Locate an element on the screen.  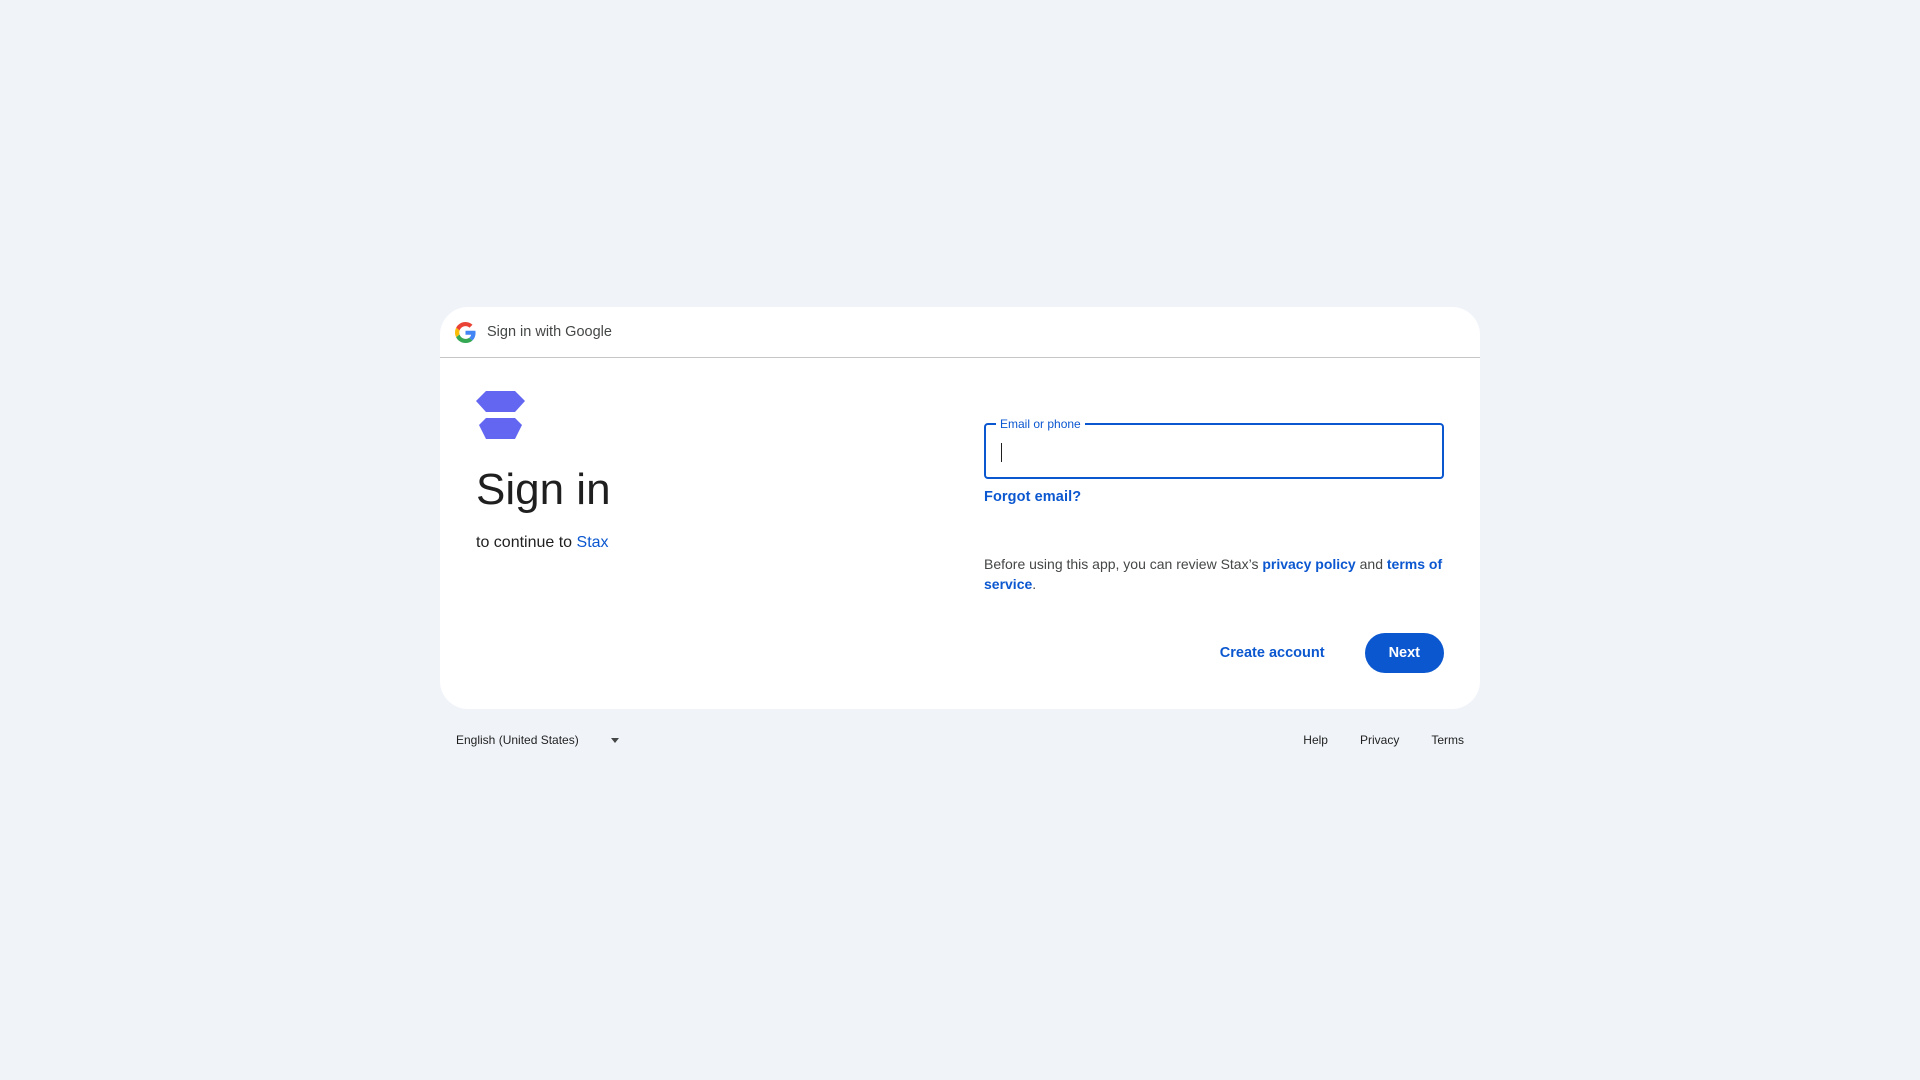
subtitle-prefix: to continue to is located at coordinates (526, 542).